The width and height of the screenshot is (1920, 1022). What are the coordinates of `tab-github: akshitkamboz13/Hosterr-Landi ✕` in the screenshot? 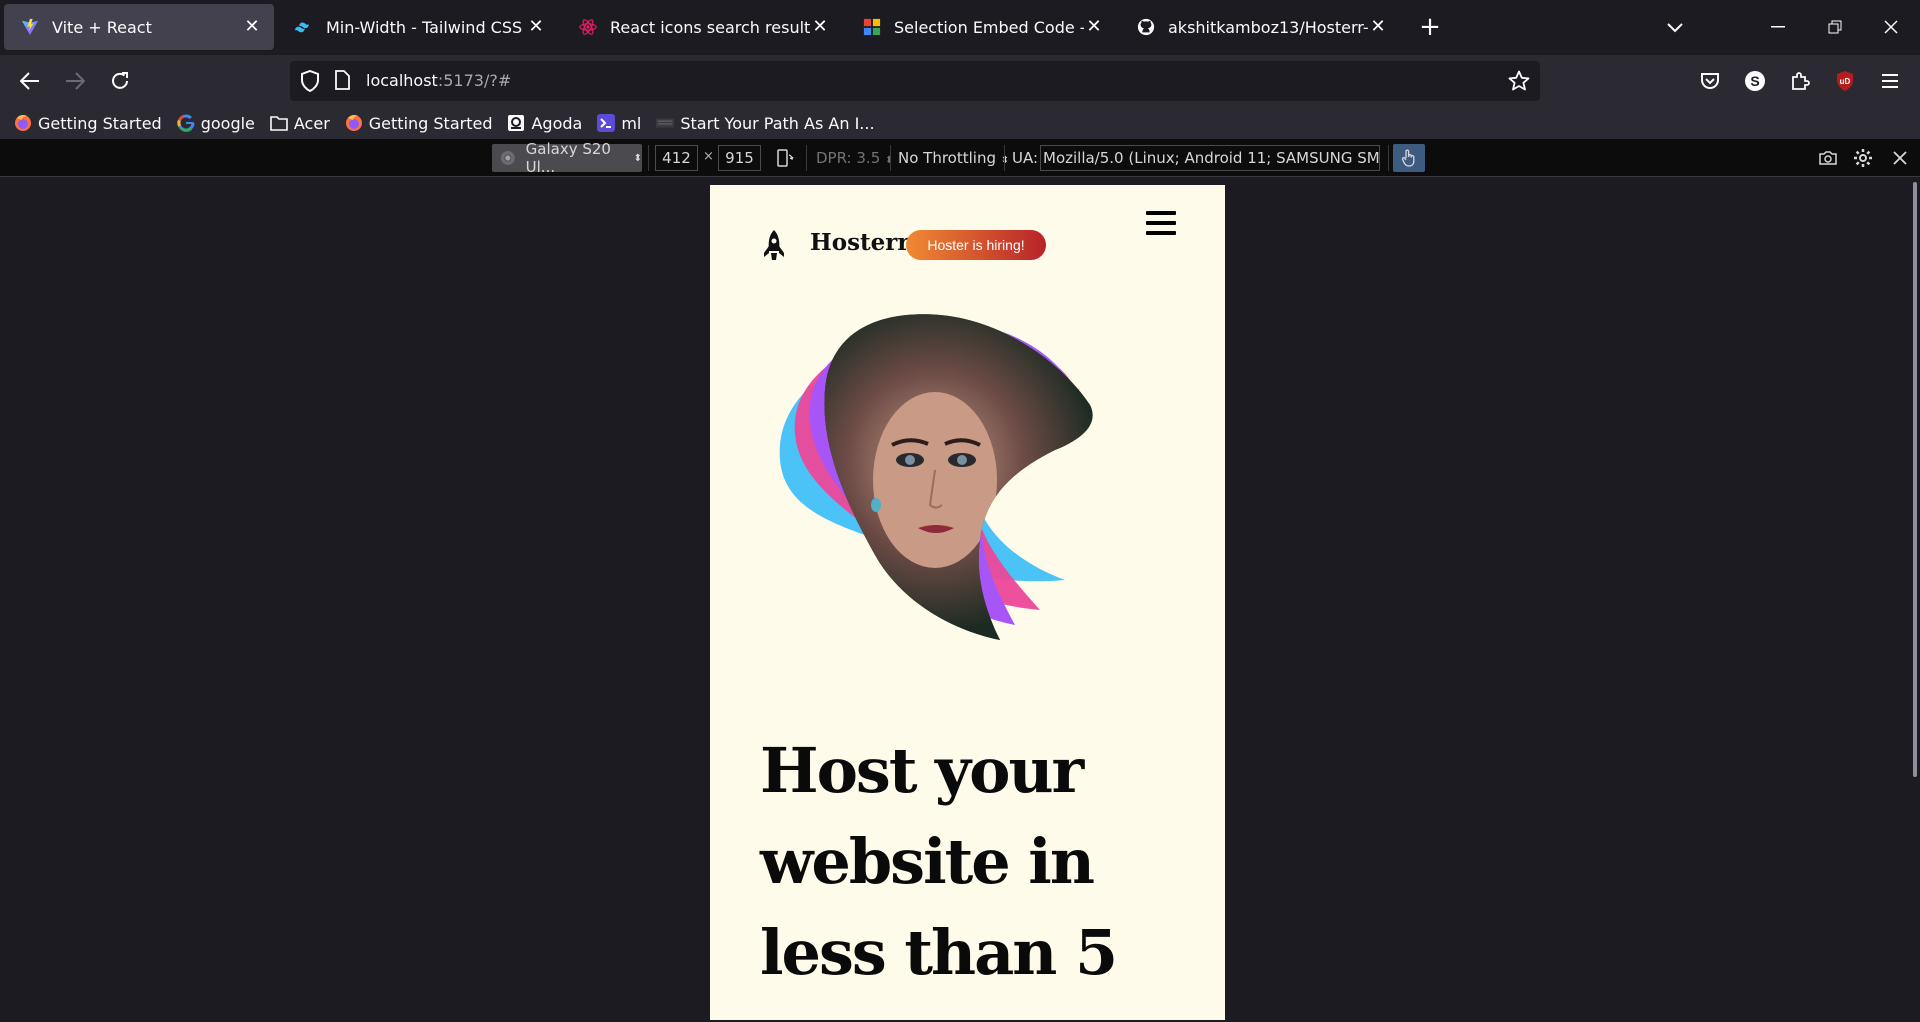 It's located at (1260, 27).